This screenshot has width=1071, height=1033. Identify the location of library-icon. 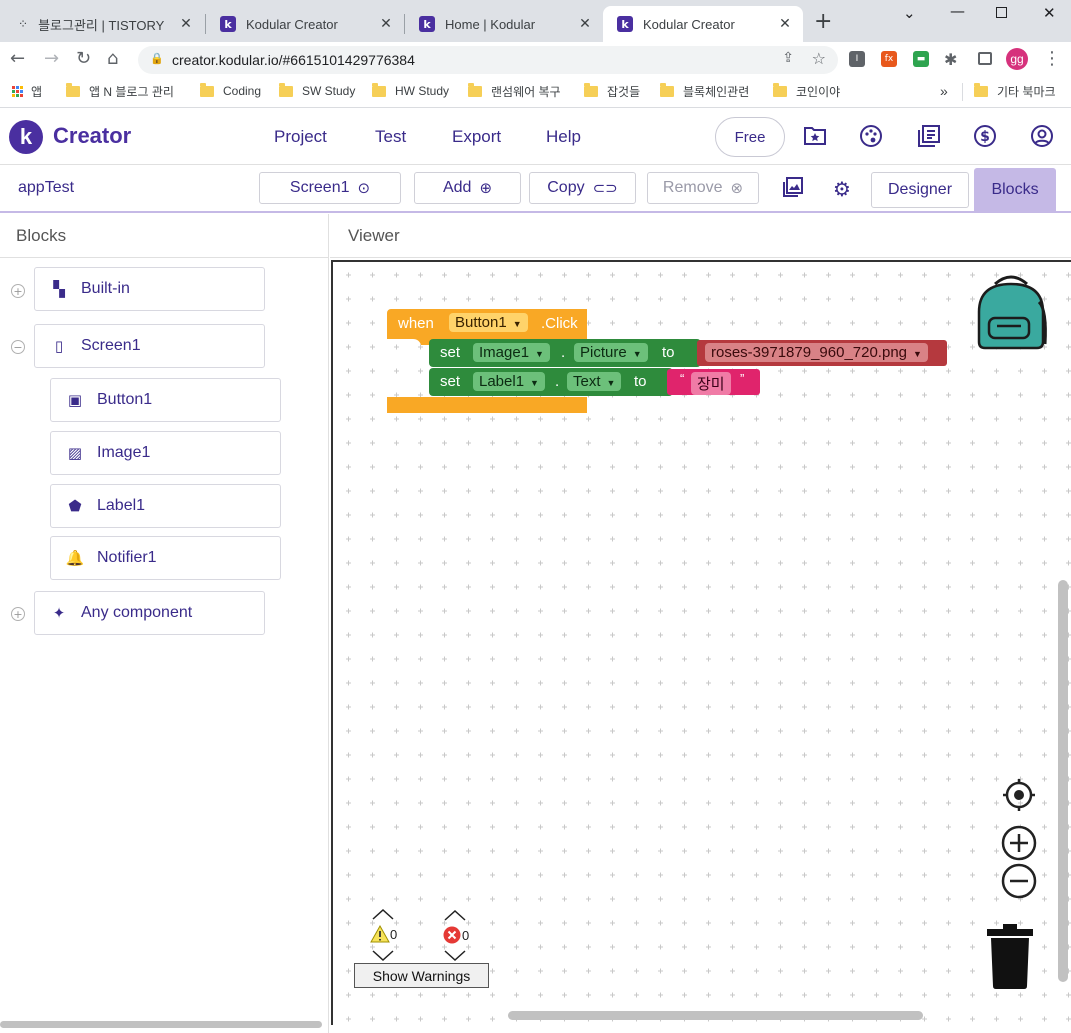
(929, 139).